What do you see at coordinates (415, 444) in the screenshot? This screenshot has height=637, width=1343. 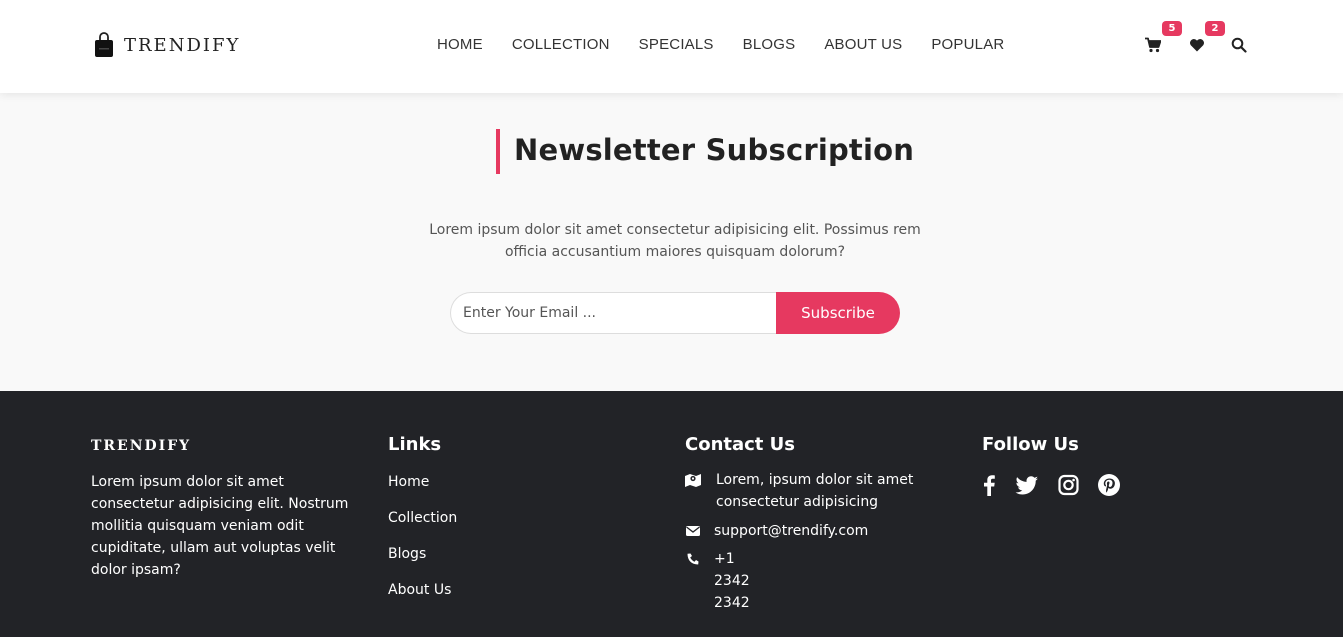 I see `links-heading: Links` at bounding box center [415, 444].